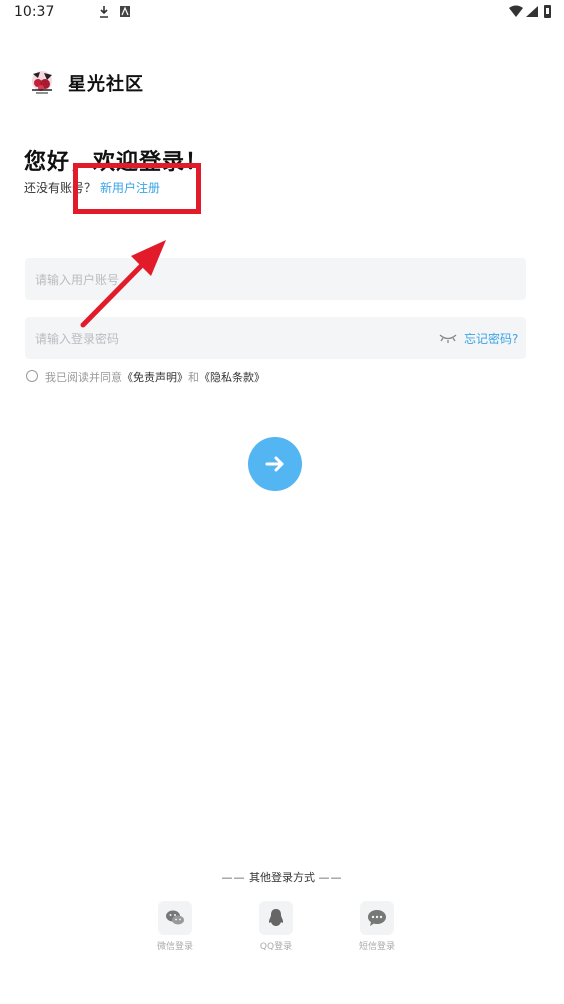 This screenshot has width=564, height=1004. I want to click on wechat-login-label: 微信登录, so click(174, 947).